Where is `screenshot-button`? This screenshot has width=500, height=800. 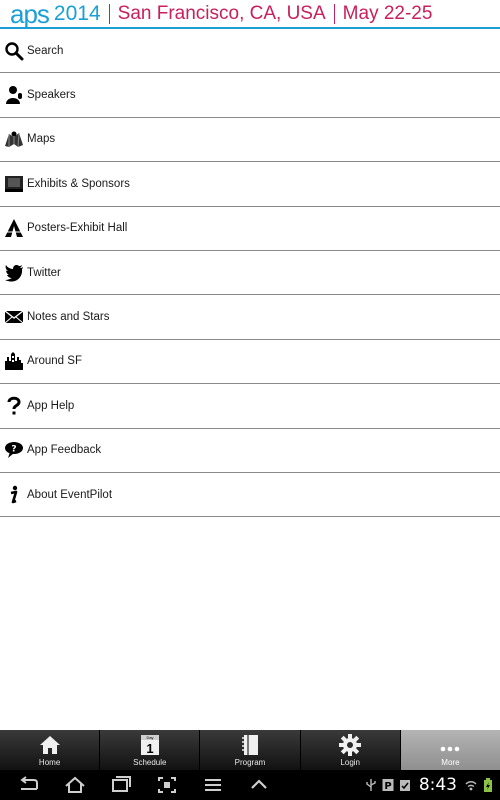
screenshot-button is located at coordinates (167, 785).